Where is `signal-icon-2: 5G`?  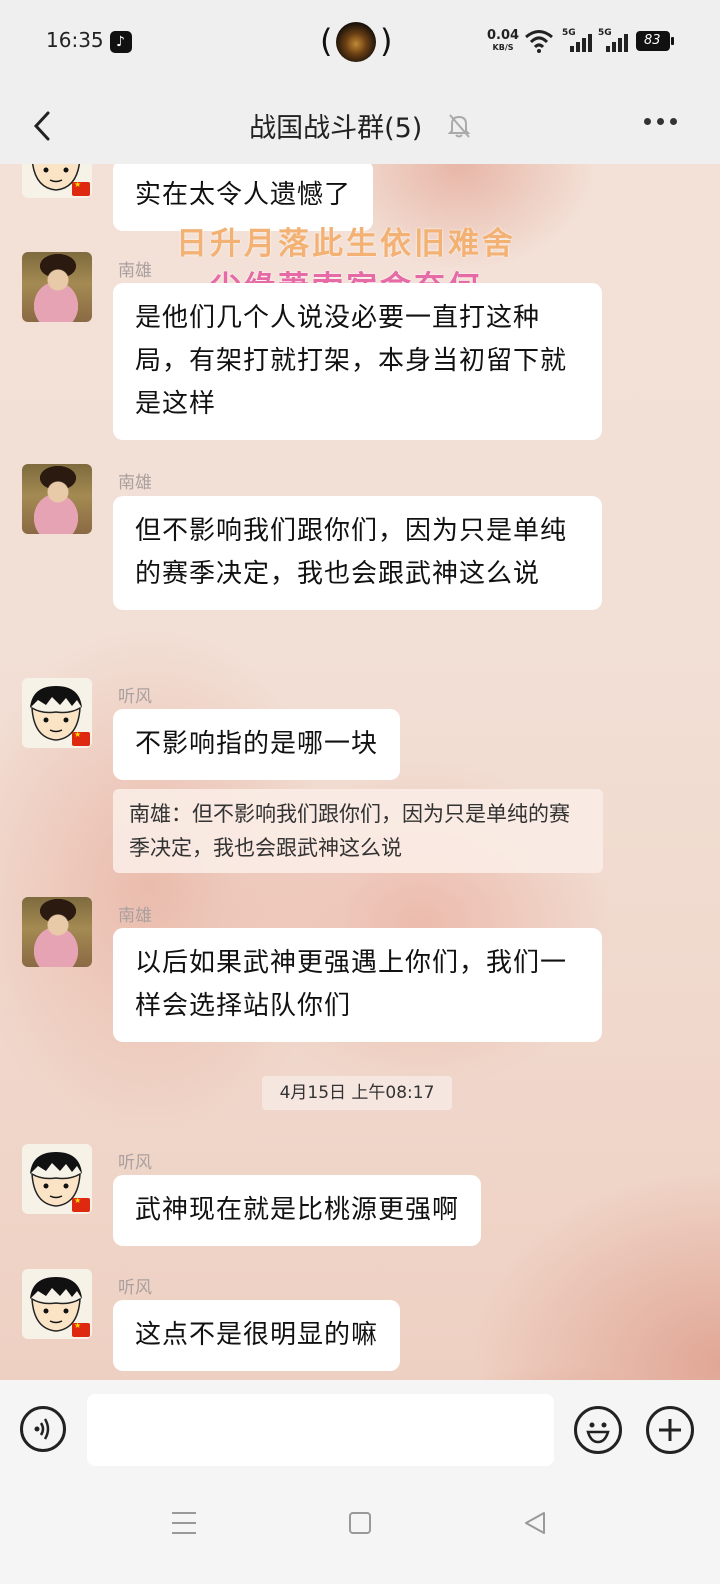
signal-icon-2: 5G is located at coordinates (613, 41).